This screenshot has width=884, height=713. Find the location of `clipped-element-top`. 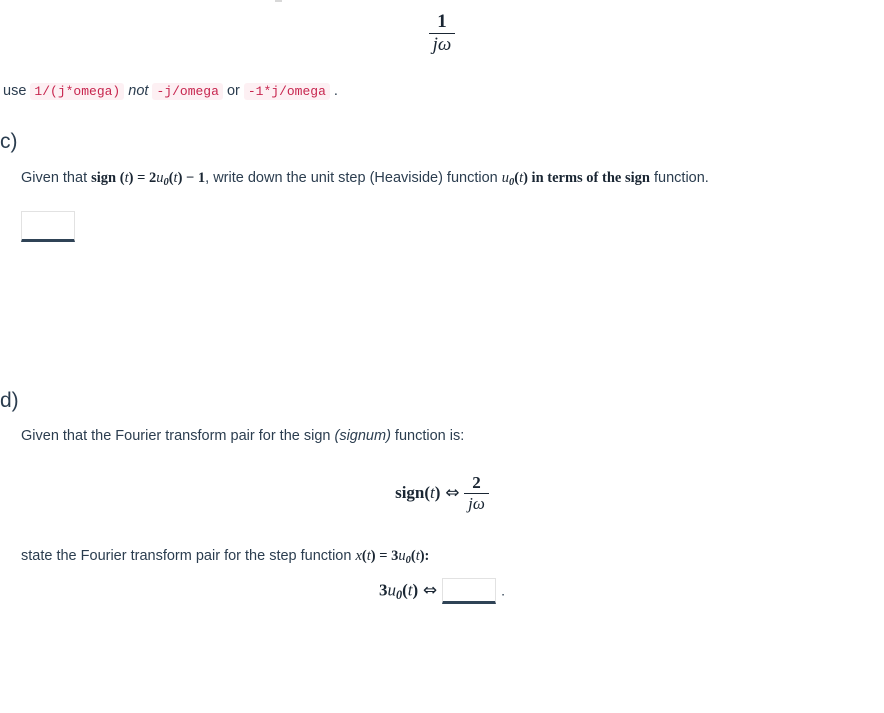

clipped-element-top is located at coordinates (278, 1).